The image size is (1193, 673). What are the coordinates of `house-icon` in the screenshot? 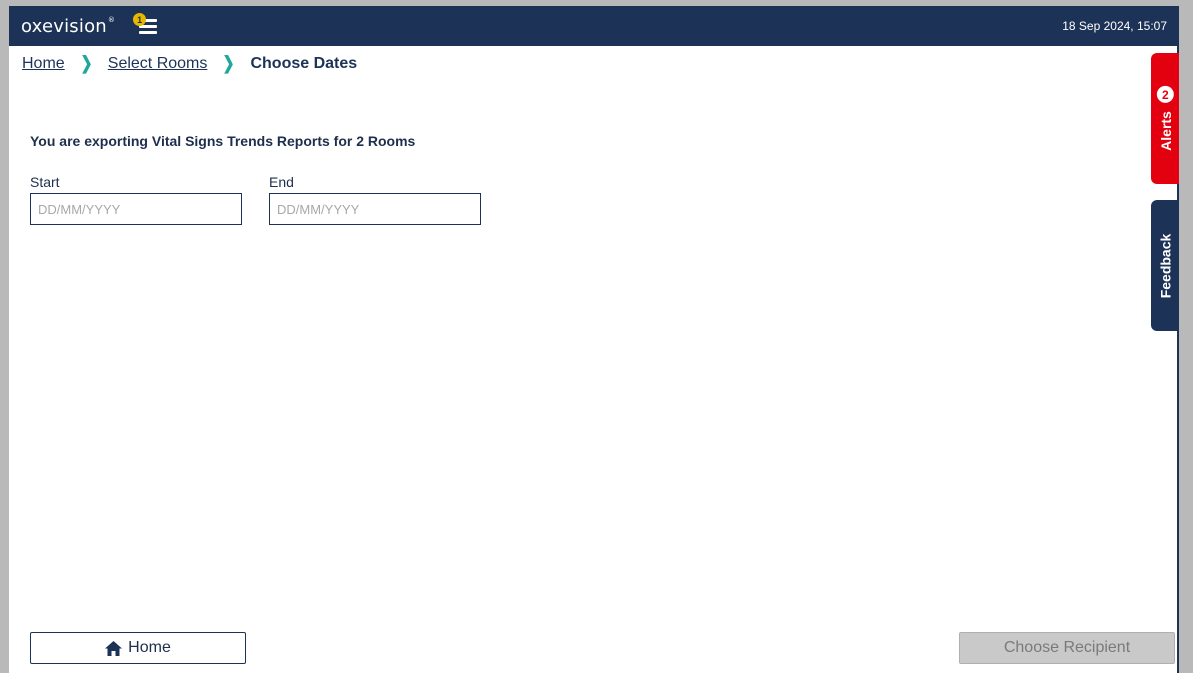 It's located at (114, 648).